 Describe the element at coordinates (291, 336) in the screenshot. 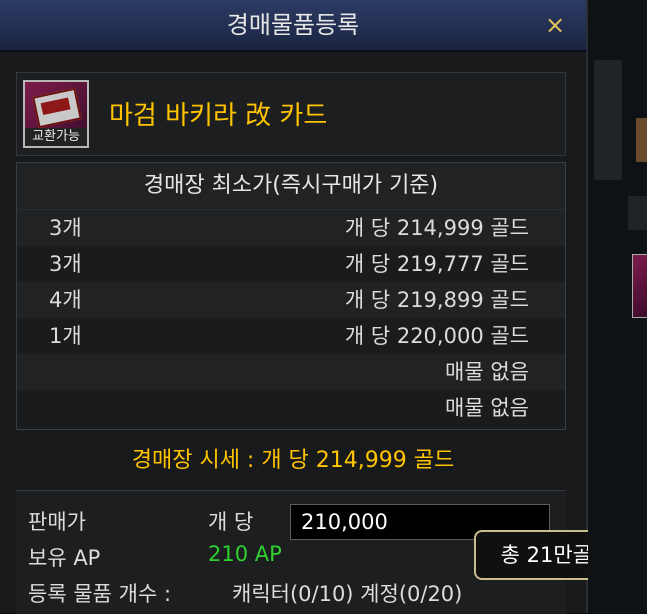

I see `price-row: 1개 개 당 220,000 골드` at that location.